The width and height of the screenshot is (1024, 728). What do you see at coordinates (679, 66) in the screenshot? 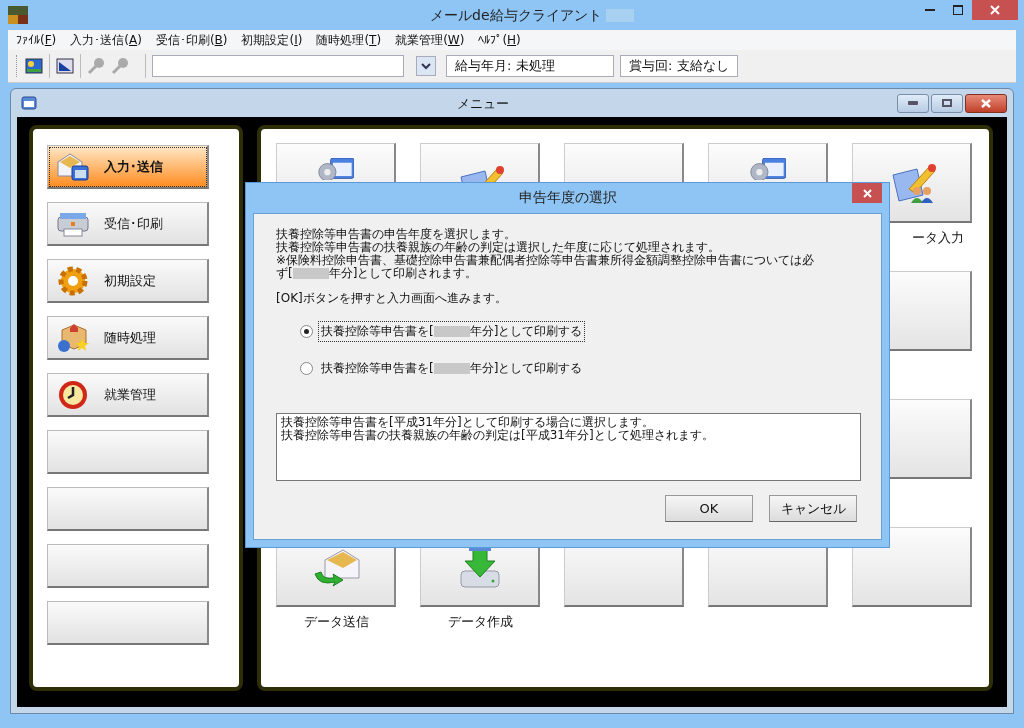
I see `status-field: 賞与回: 支給なし` at bounding box center [679, 66].